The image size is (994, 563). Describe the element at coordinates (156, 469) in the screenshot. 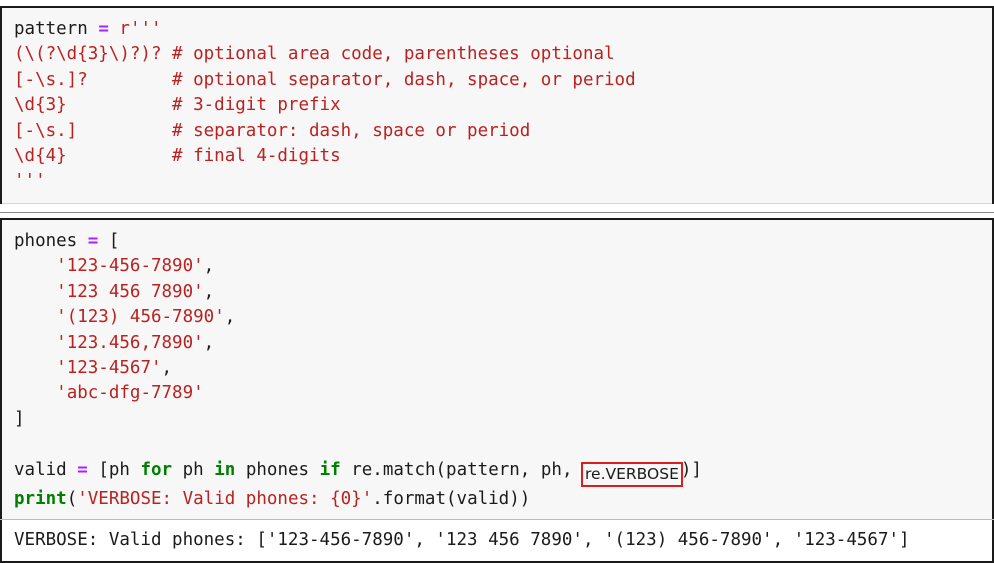

I see `code-token: for` at that location.